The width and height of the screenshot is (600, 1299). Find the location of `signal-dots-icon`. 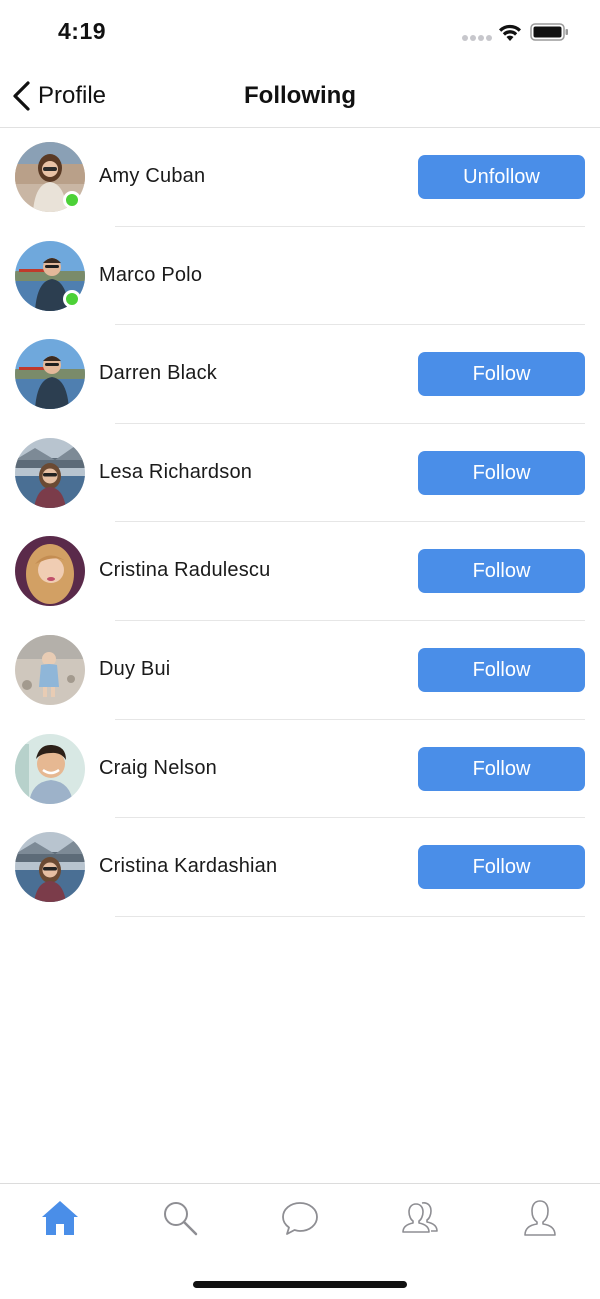

signal-dots-icon is located at coordinates (477, 38).